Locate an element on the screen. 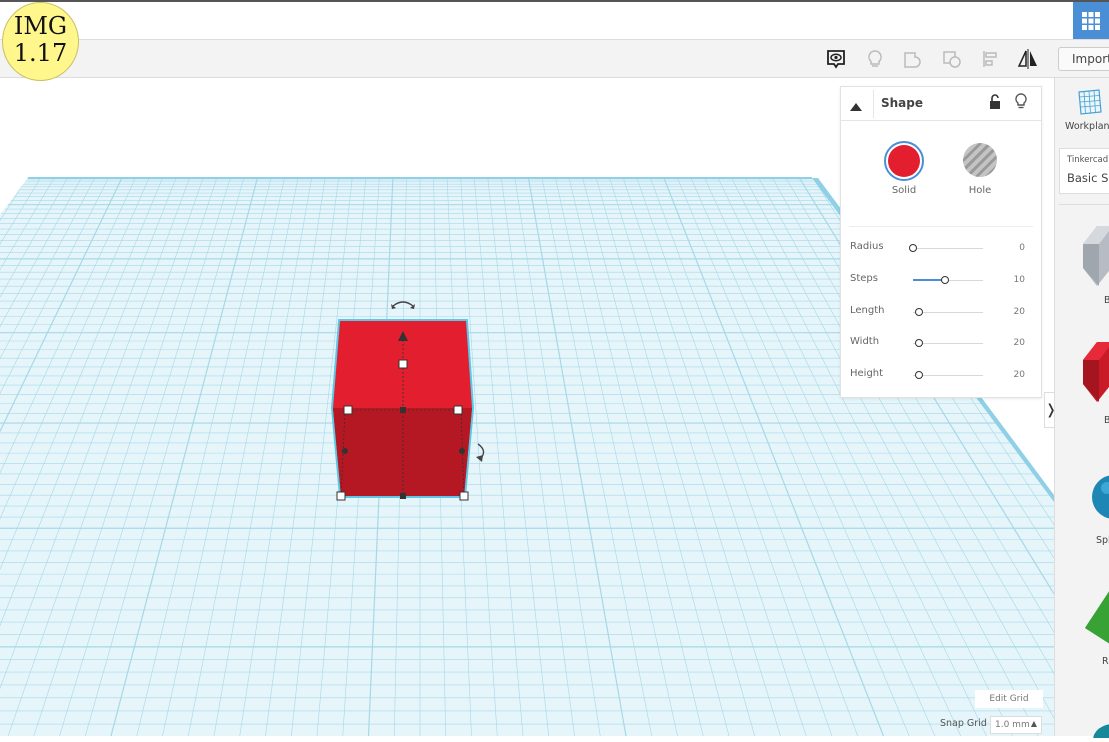 The height and width of the screenshot is (742, 1109). handle-mid-front is located at coordinates (403, 496).